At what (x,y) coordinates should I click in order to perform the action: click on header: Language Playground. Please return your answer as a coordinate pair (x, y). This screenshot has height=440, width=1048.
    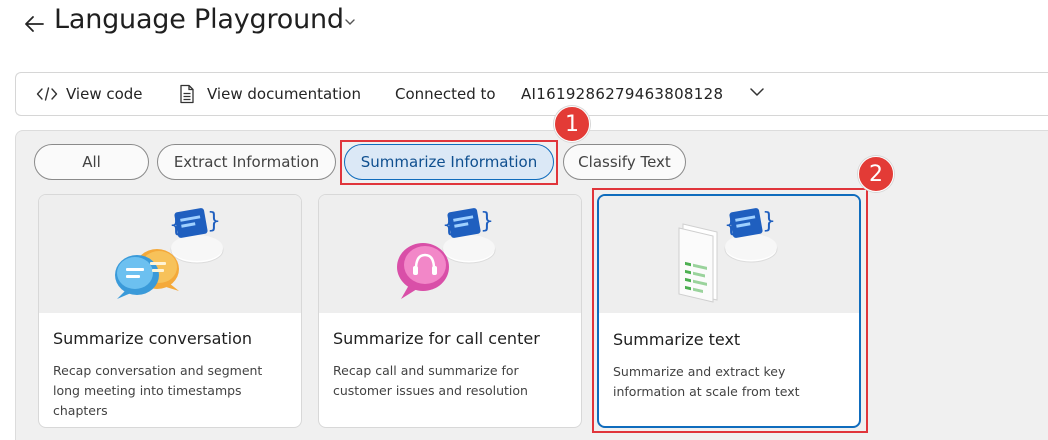
    Looking at the image, I should click on (524, 25).